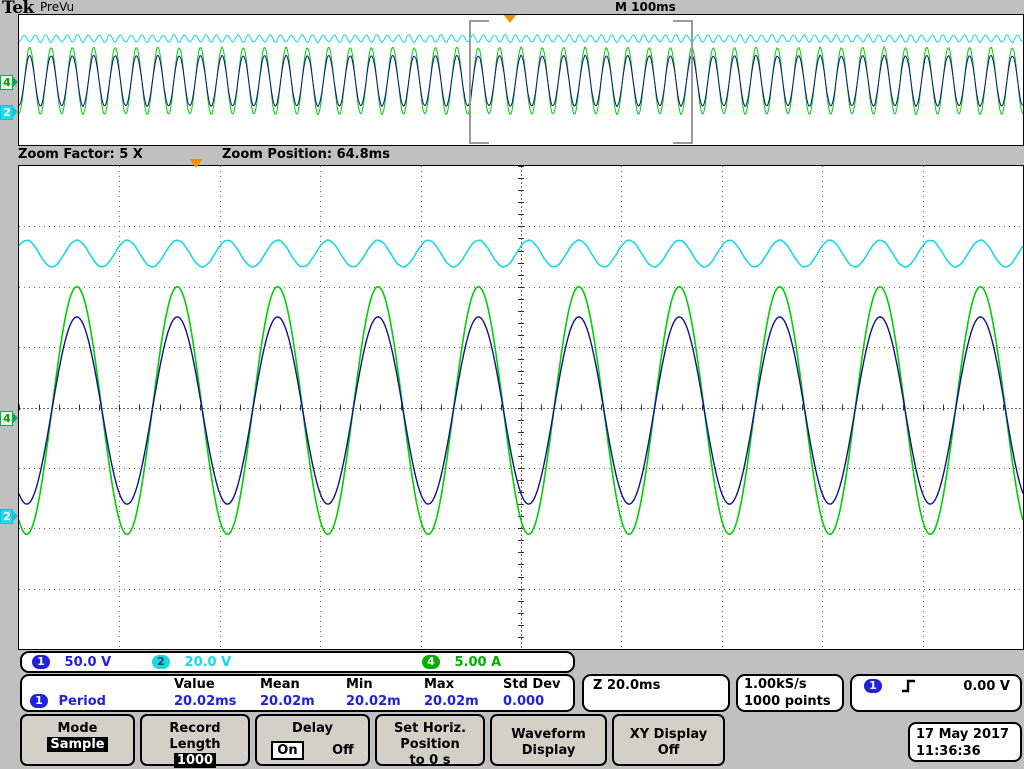  What do you see at coordinates (936, 693) in the screenshot?
I see `trigger-box: 1 0.00 V` at bounding box center [936, 693].